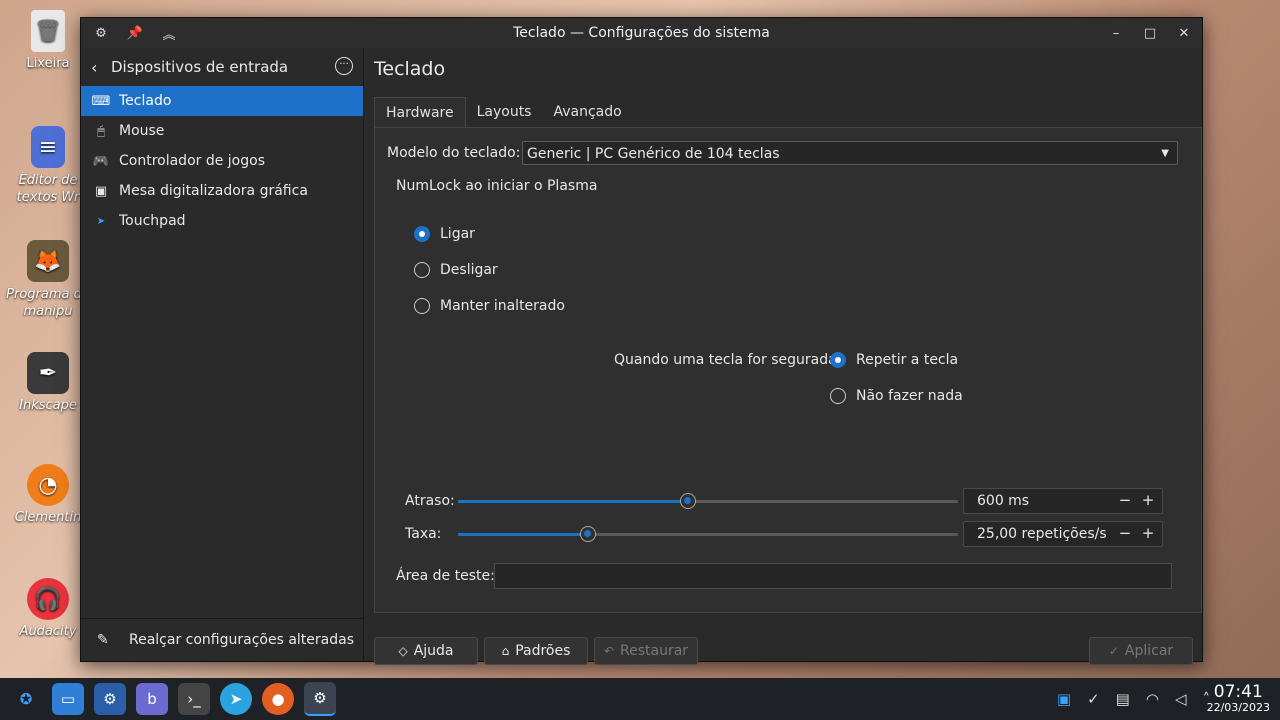  Describe the element at coordinates (1184, 33) in the screenshot. I see `close-icon: ✕` at that location.